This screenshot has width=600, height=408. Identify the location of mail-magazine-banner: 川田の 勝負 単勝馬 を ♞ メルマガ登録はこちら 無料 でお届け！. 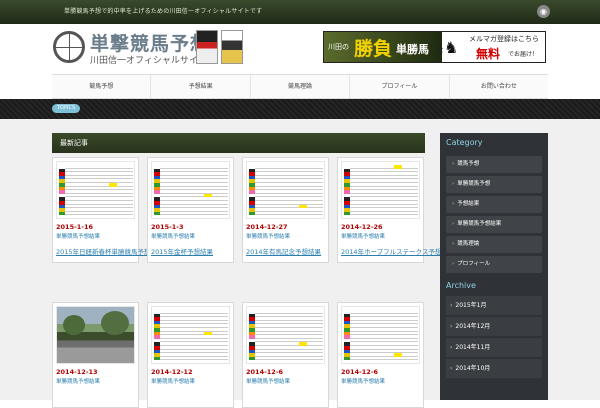
(434, 47).